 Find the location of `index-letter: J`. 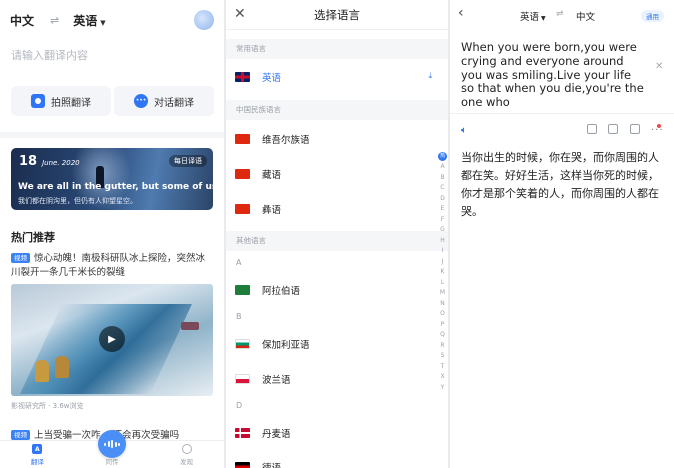

index-letter: J is located at coordinates (443, 262).